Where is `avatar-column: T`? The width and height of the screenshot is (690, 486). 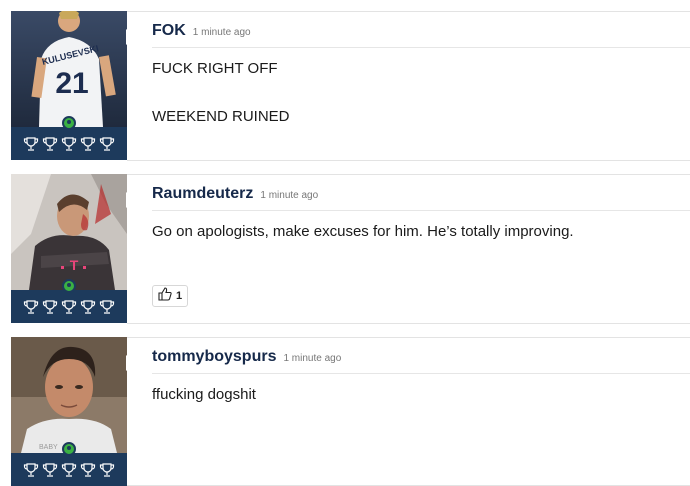 avatar-column: T is located at coordinates (69, 249).